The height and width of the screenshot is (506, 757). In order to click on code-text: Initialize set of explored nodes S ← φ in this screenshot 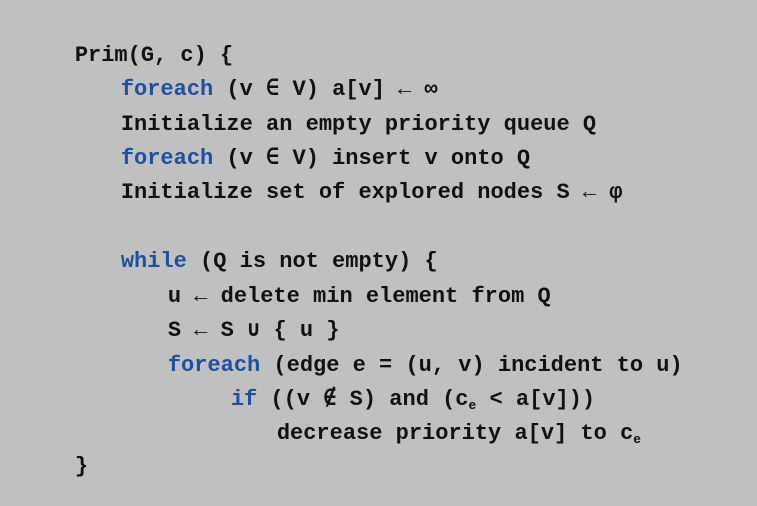, I will do `click(371, 192)`.